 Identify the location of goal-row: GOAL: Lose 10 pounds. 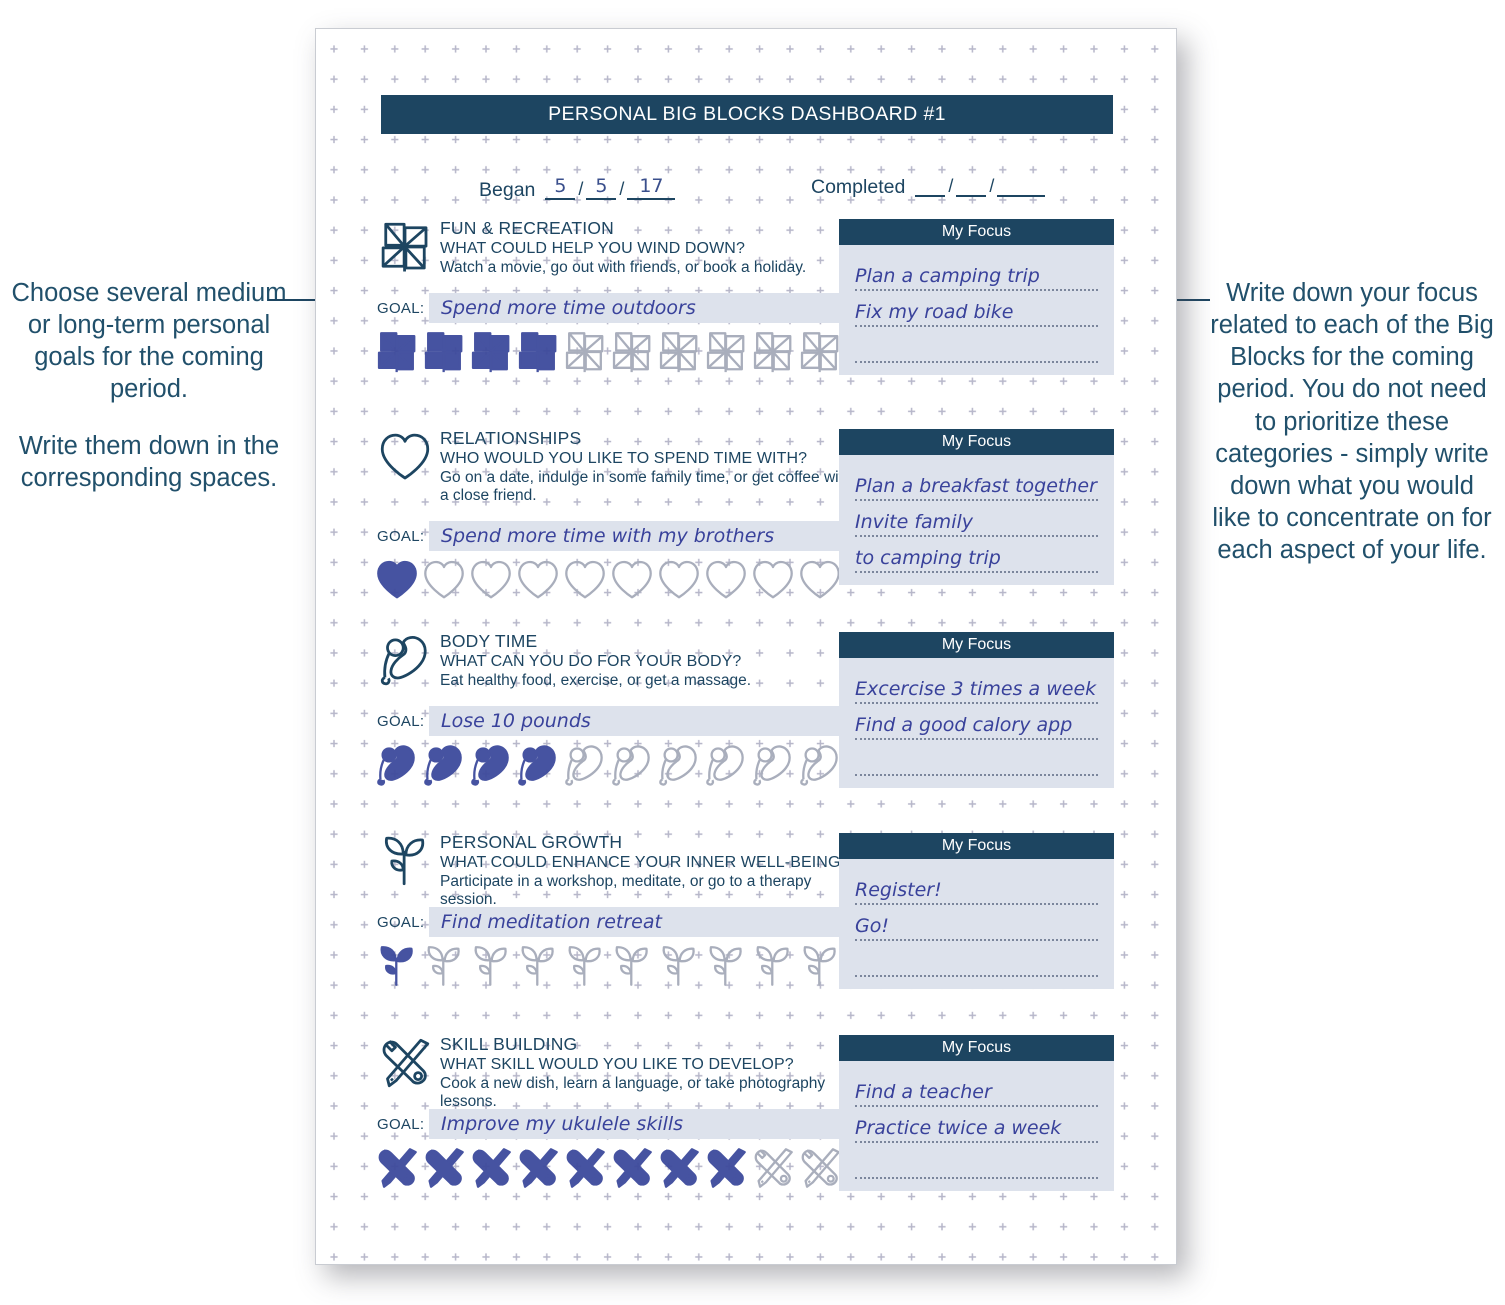
(612, 721).